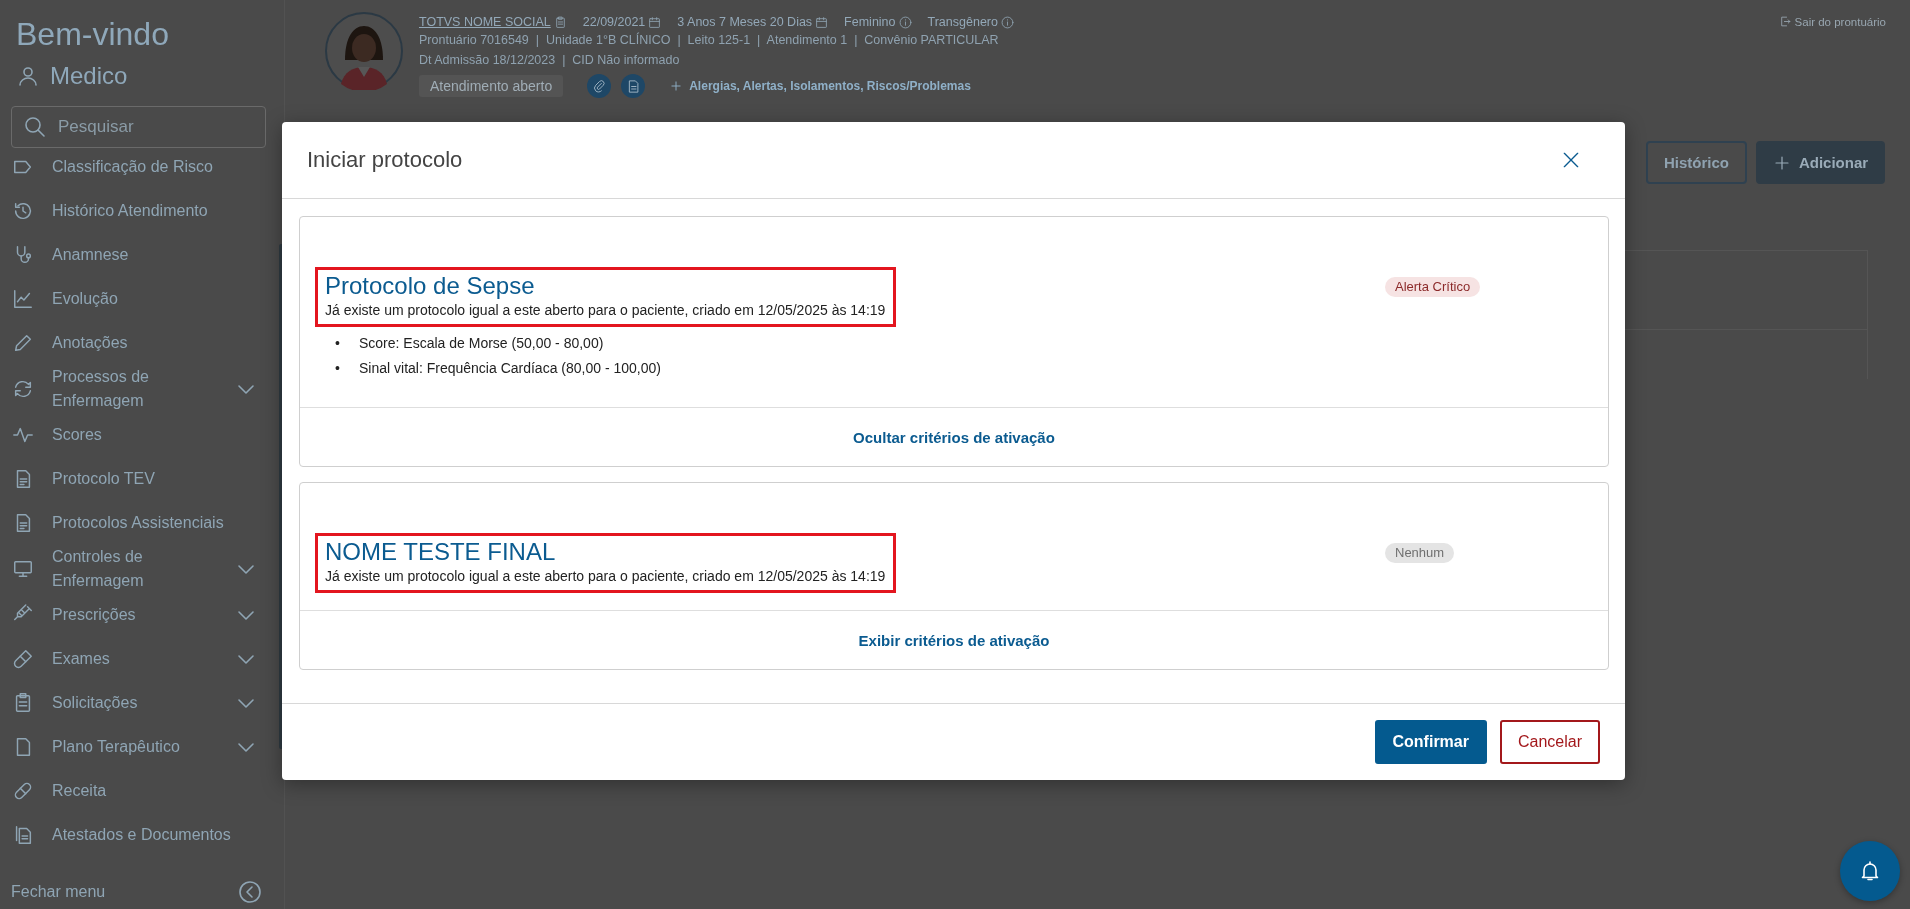 The height and width of the screenshot is (909, 1910). Describe the element at coordinates (820, 86) in the screenshot. I see `alerts-link: Alergias, Alertas, Isolamentos, Riscos/Problemas` at that location.